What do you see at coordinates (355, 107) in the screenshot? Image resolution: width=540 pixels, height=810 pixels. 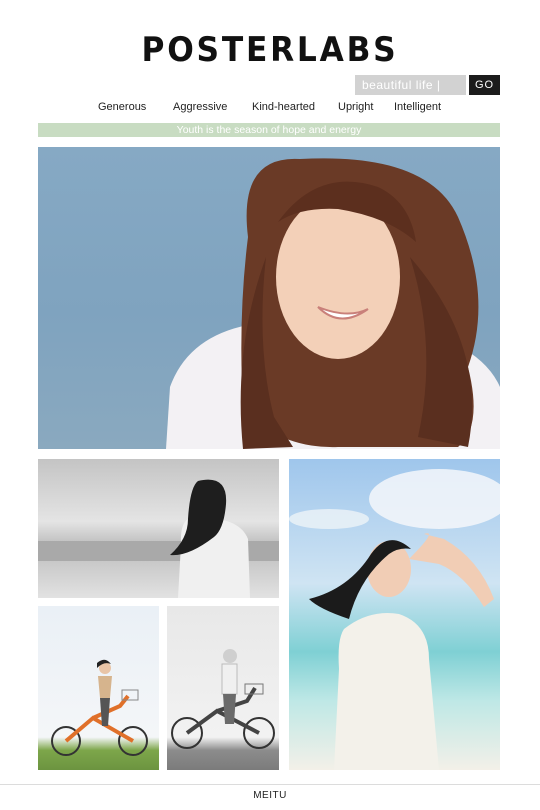 I see `nav-item-upright: Upright` at bounding box center [355, 107].